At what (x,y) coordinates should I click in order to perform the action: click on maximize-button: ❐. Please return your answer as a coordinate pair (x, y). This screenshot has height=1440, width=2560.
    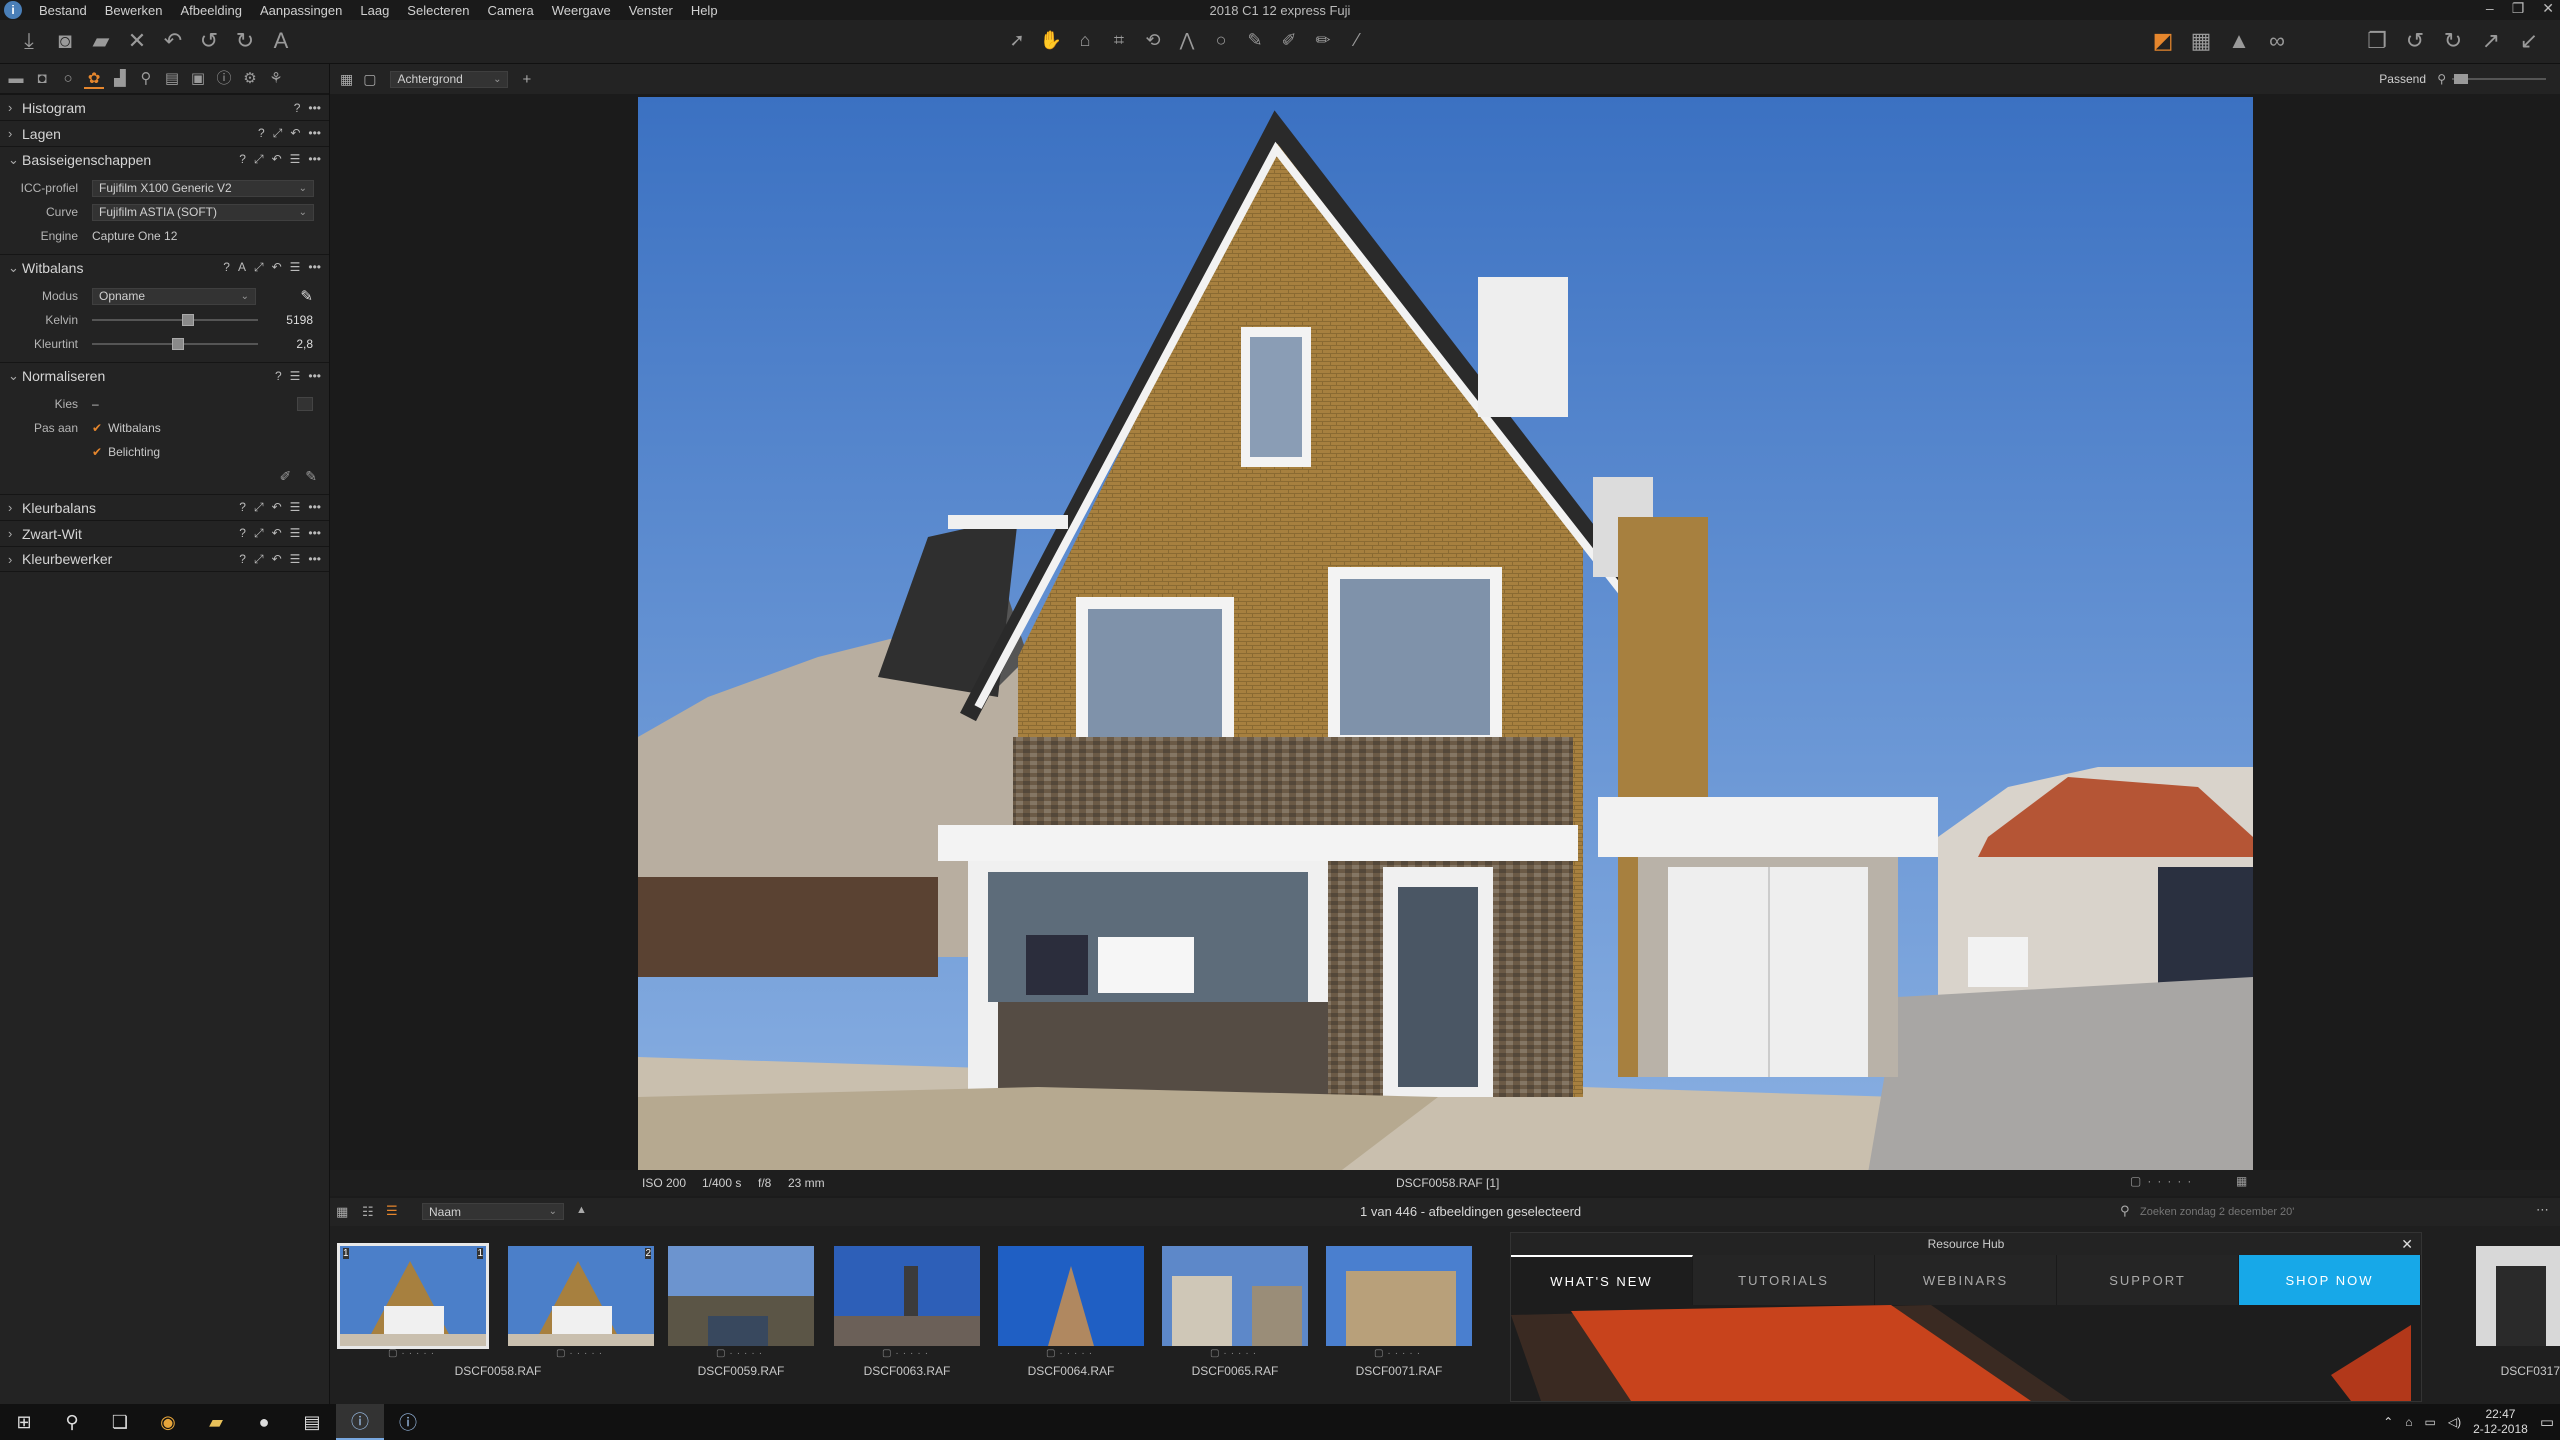
    Looking at the image, I should click on (2518, 8).